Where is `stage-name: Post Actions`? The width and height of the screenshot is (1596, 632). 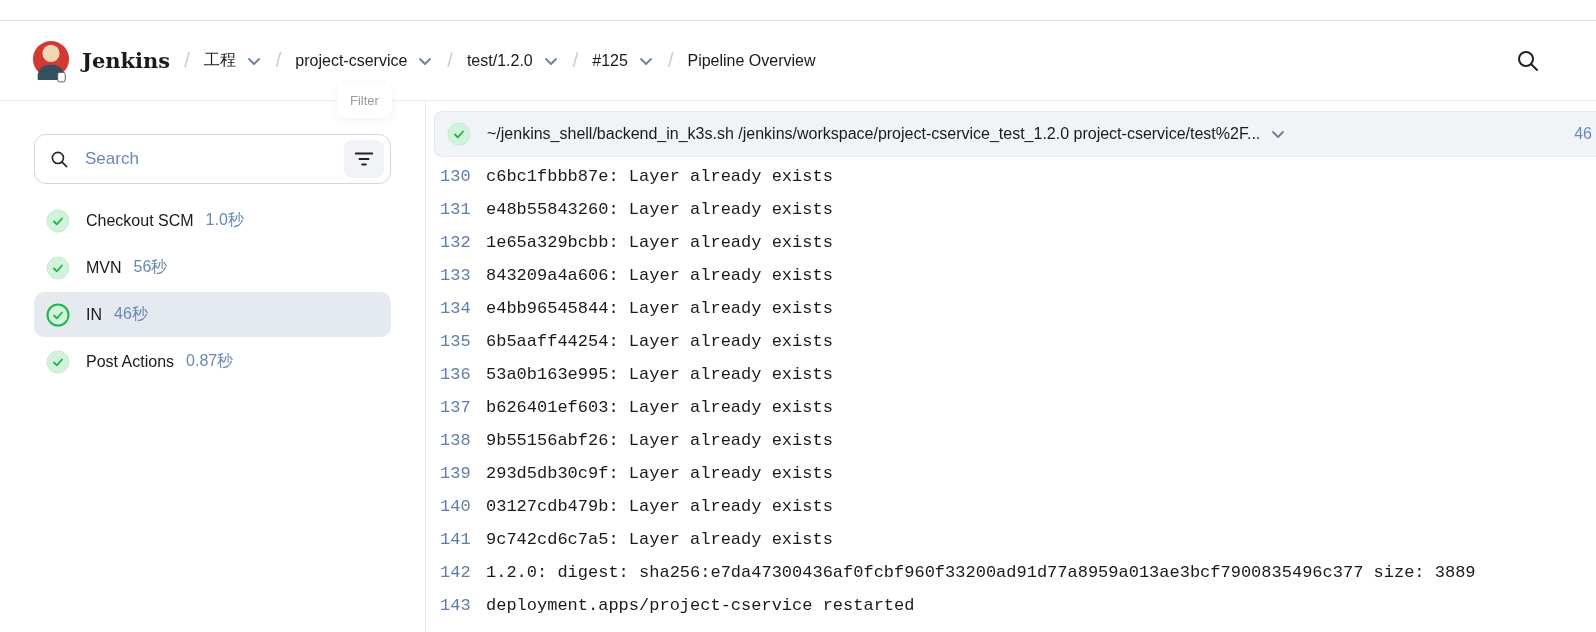
stage-name: Post Actions is located at coordinates (130, 361).